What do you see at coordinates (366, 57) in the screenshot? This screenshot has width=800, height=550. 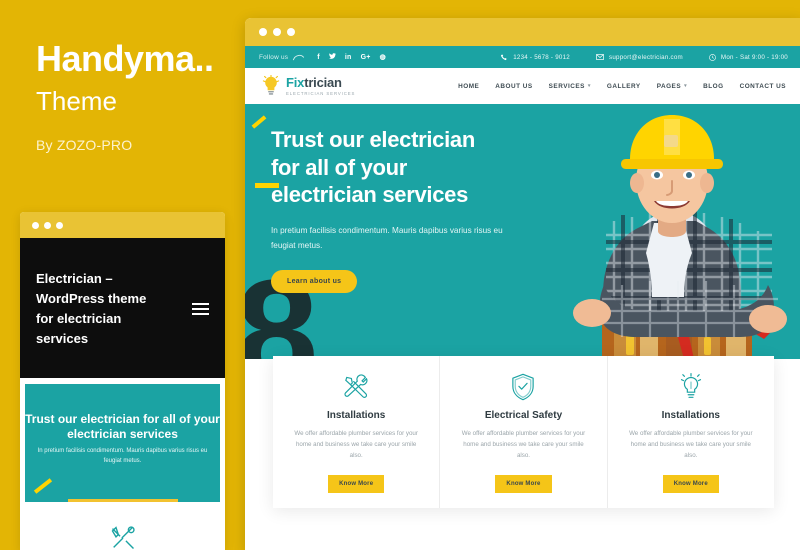 I see `google-plus-icon: G+` at bounding box center [366, 57].